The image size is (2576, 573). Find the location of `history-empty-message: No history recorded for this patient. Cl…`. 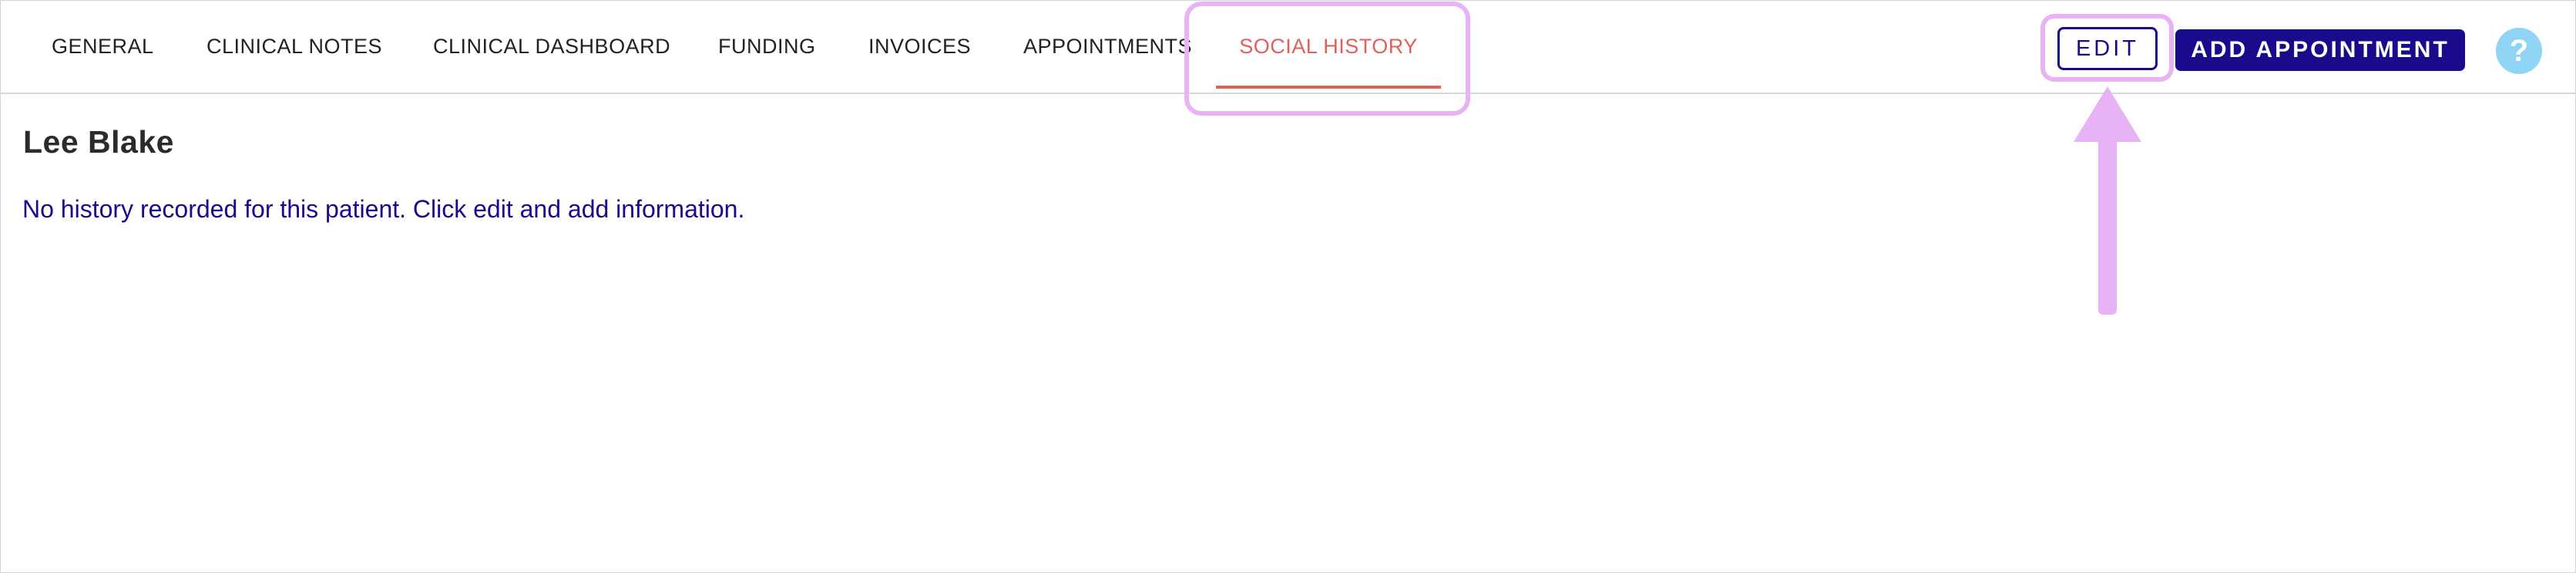

history-empty-message: No history recorded for this patient. Cl… is located at coordinates (383, 209).